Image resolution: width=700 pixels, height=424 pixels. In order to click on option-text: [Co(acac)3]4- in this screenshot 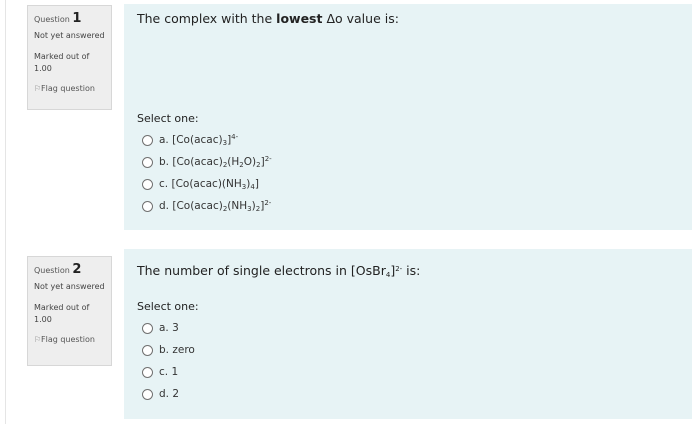, I will do `click(205, 140)`.